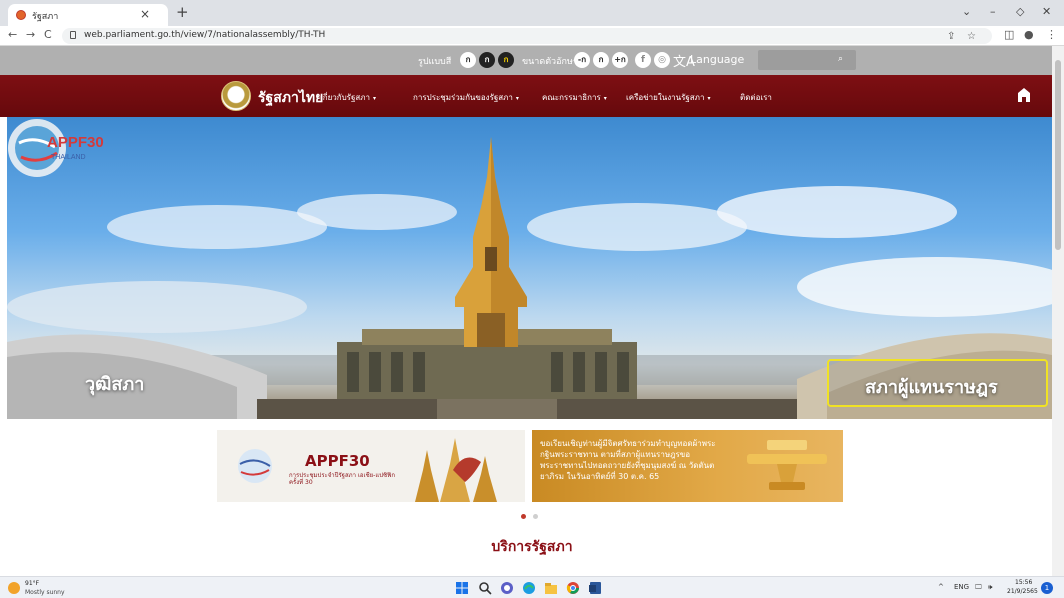 This screenshot has height=598, width=1064. What do you see at coordinates (941, 587) in the screenshot?
I see `tray-overflow-icon: ^` at bounding box center [941, 587].